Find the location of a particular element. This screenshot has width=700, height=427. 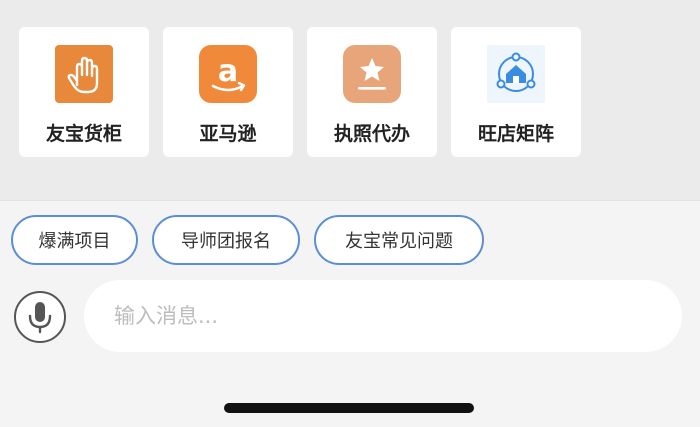

microphone-icon is located at coordinates (40, 318).